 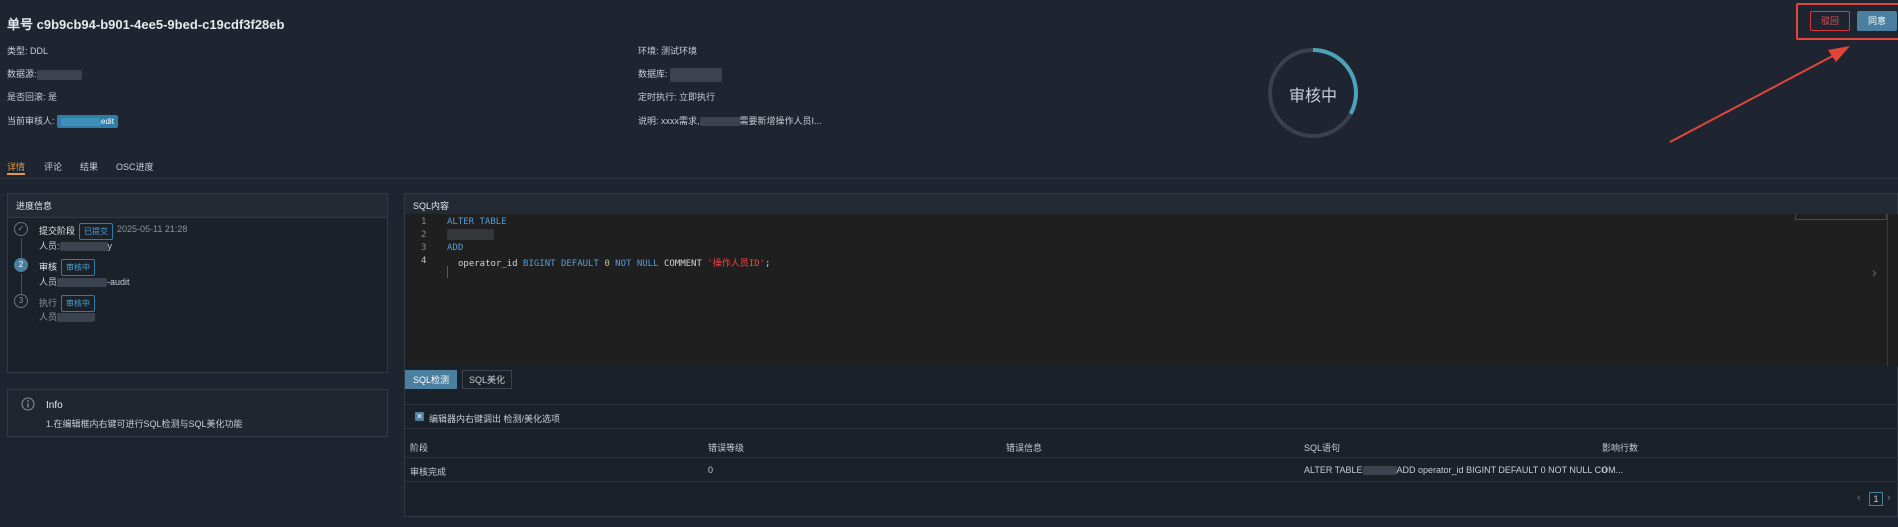 I want to click on col-sql: SQL语句, so click(x=1322, y=448).